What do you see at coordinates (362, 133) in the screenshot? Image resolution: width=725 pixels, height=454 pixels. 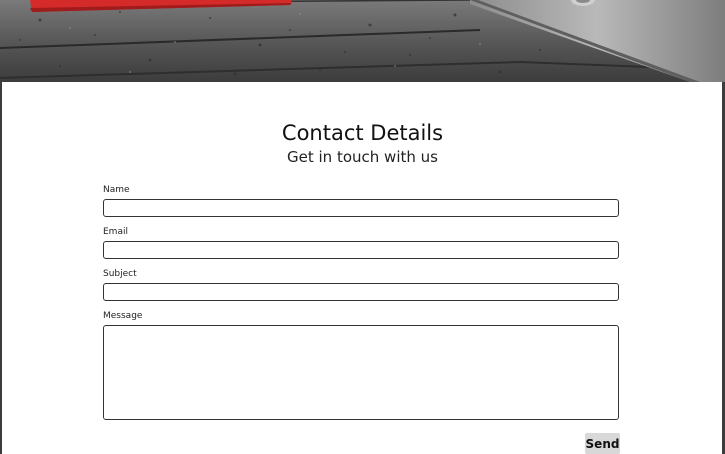 I see `contact-title: Contact Details` at bounding box center [362, 133].